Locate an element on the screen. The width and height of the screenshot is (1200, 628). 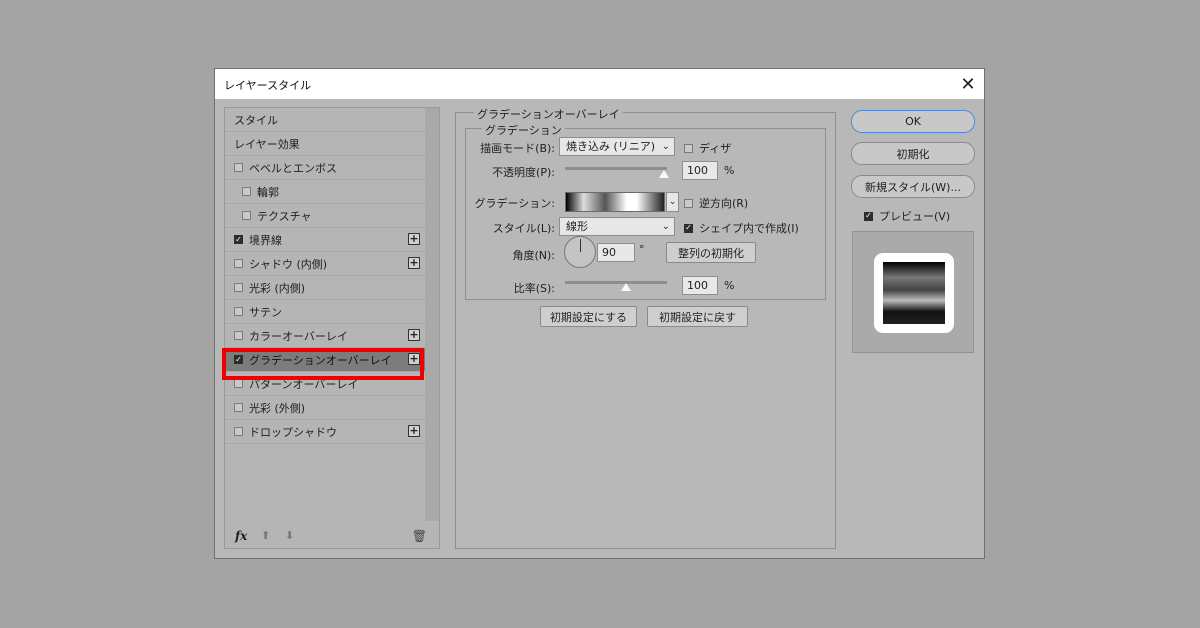
effects-scrollbar is located at coordinates (432, 314).